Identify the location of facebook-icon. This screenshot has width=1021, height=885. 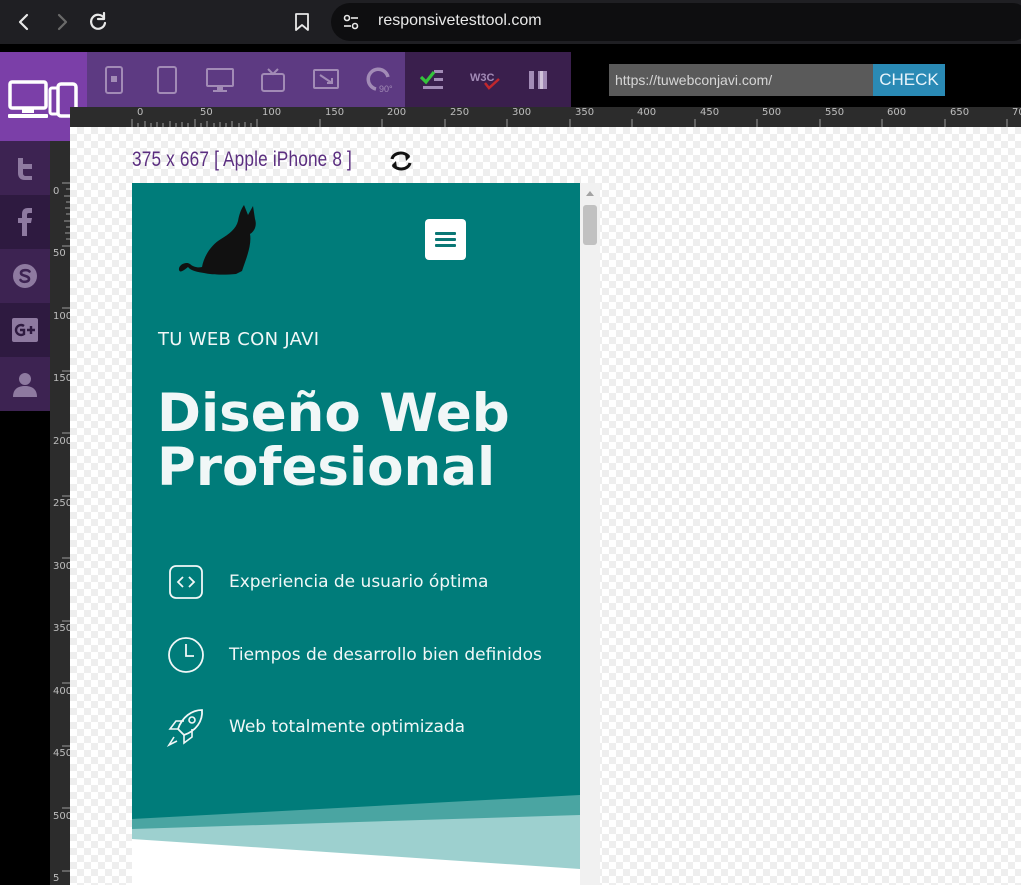
(25, 222).